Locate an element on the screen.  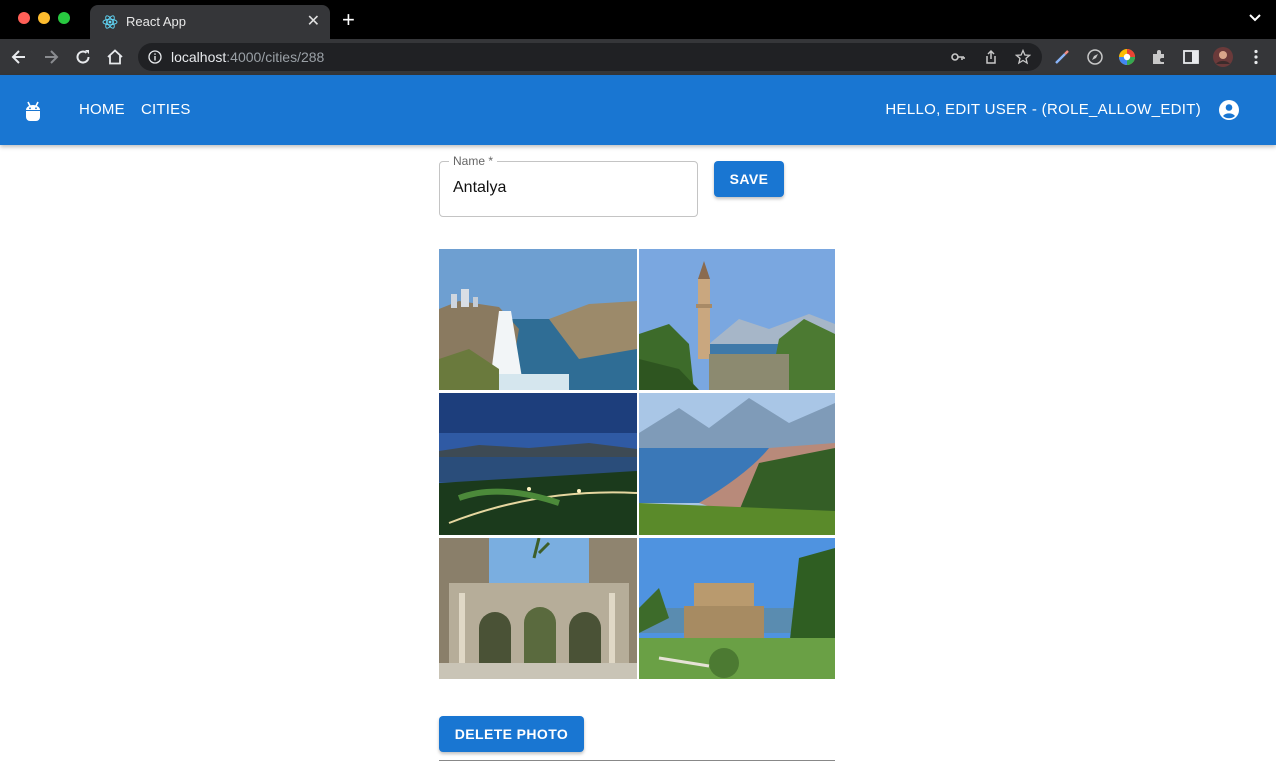
puzzle-icon is located at coordinates (1159, 57).